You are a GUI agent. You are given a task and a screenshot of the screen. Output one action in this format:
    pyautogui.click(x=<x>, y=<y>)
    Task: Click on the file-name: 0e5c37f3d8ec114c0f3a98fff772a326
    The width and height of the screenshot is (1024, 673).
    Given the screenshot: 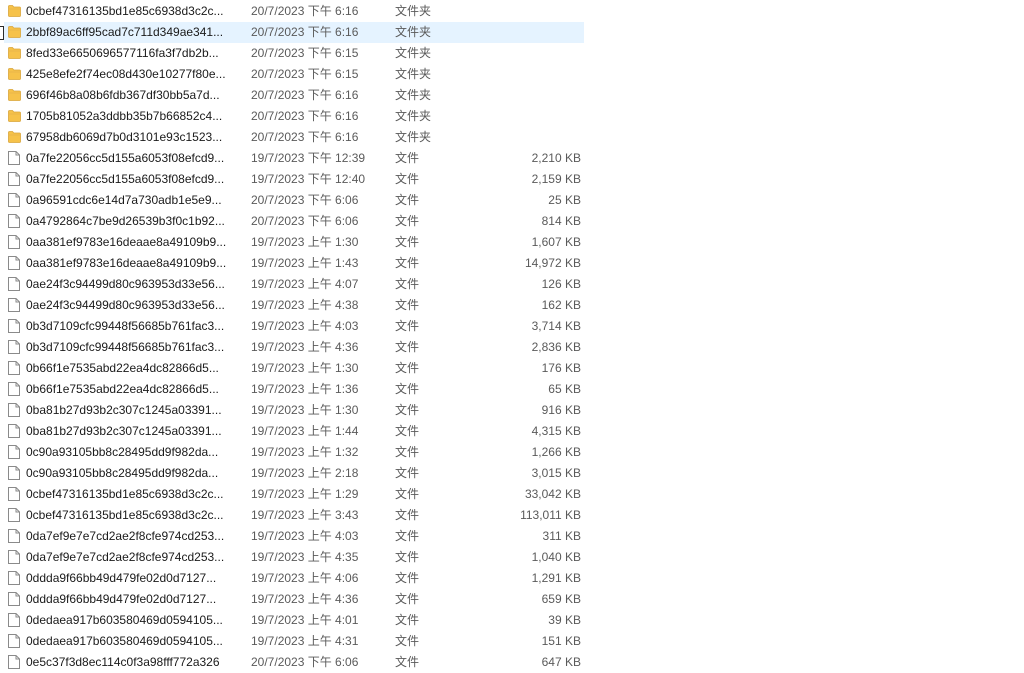 What is the action you would take?
    pyautogui.click(x=135, y=662)
    